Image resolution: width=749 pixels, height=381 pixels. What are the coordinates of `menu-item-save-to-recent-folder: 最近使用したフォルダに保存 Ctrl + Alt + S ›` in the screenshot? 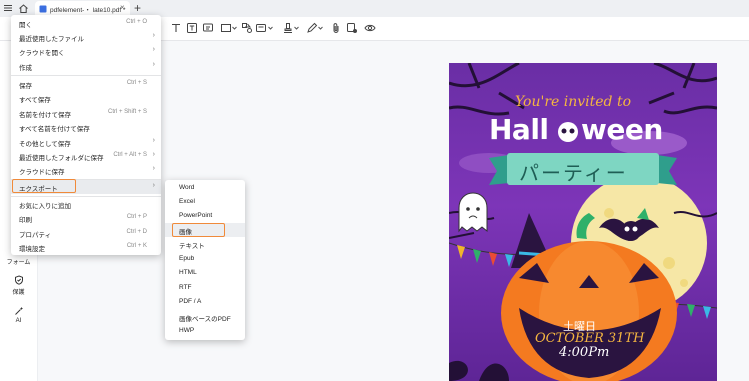 It's located at (86, 156).